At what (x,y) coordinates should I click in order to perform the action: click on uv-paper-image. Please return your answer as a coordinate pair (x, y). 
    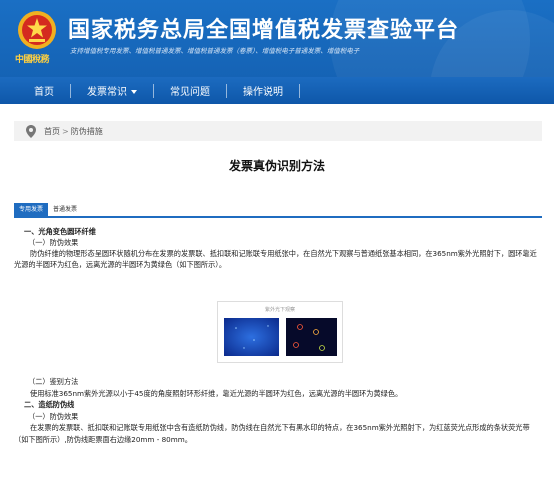
    Looking at the image, I should click on (251, 337).